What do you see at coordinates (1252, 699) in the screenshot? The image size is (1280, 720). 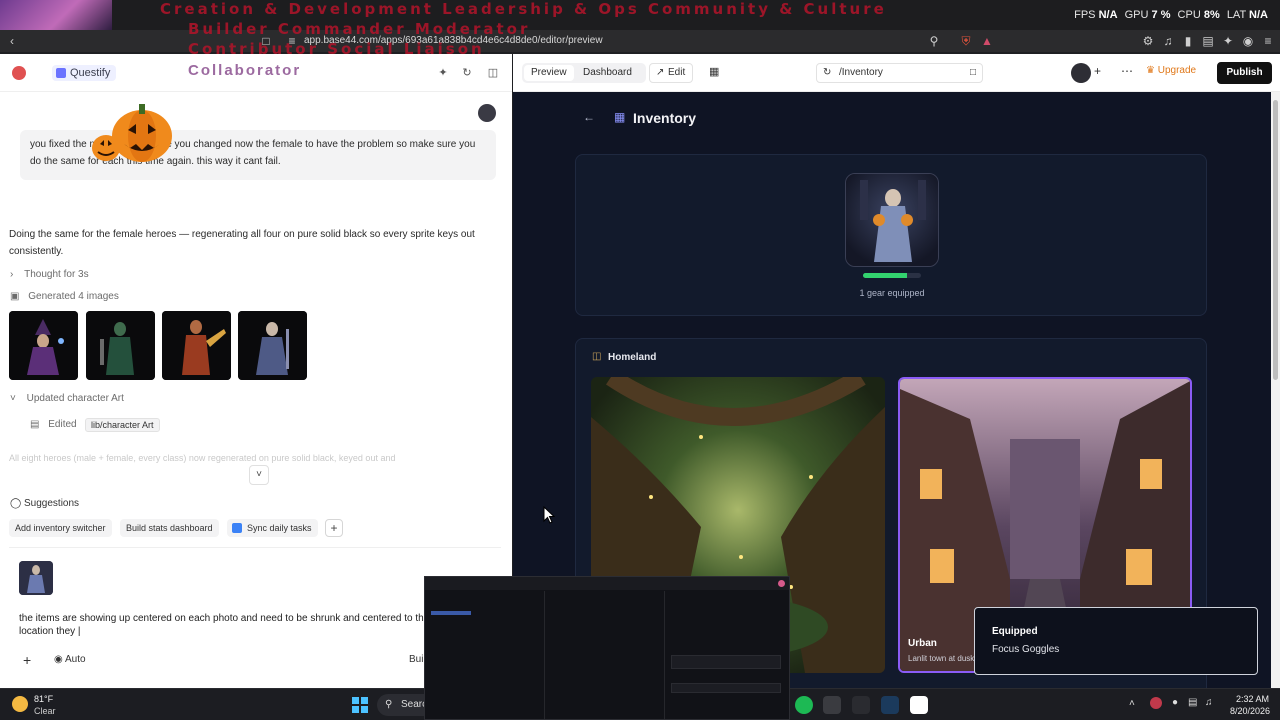 I see `clock-time: 2:32 AM` at bounding box center [1252, 699].